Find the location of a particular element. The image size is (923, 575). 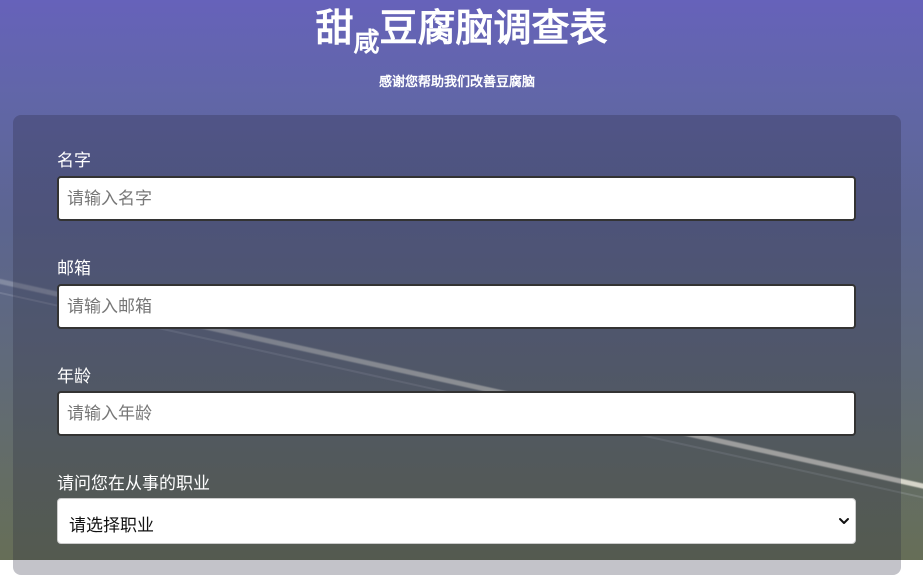

job-select: 请选择职业 is located at coordinates (456, 521).